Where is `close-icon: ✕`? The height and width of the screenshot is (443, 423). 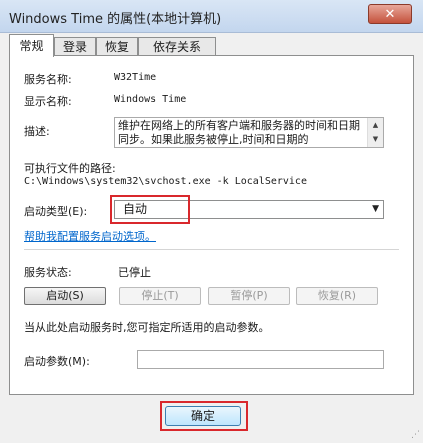
close-icon: ✕ is located at coordinates (390, 14).